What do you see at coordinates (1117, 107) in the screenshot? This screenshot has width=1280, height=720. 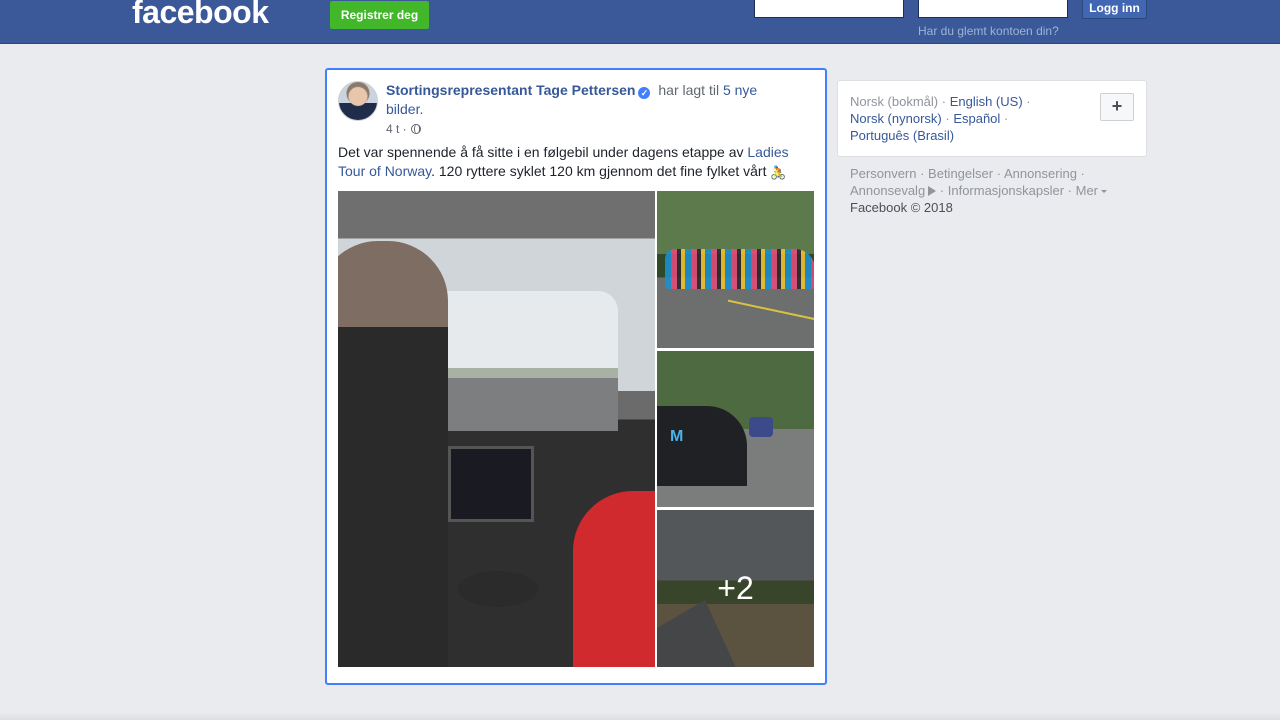 I see `add-language-button: +` at bounding box center [1117, 107].